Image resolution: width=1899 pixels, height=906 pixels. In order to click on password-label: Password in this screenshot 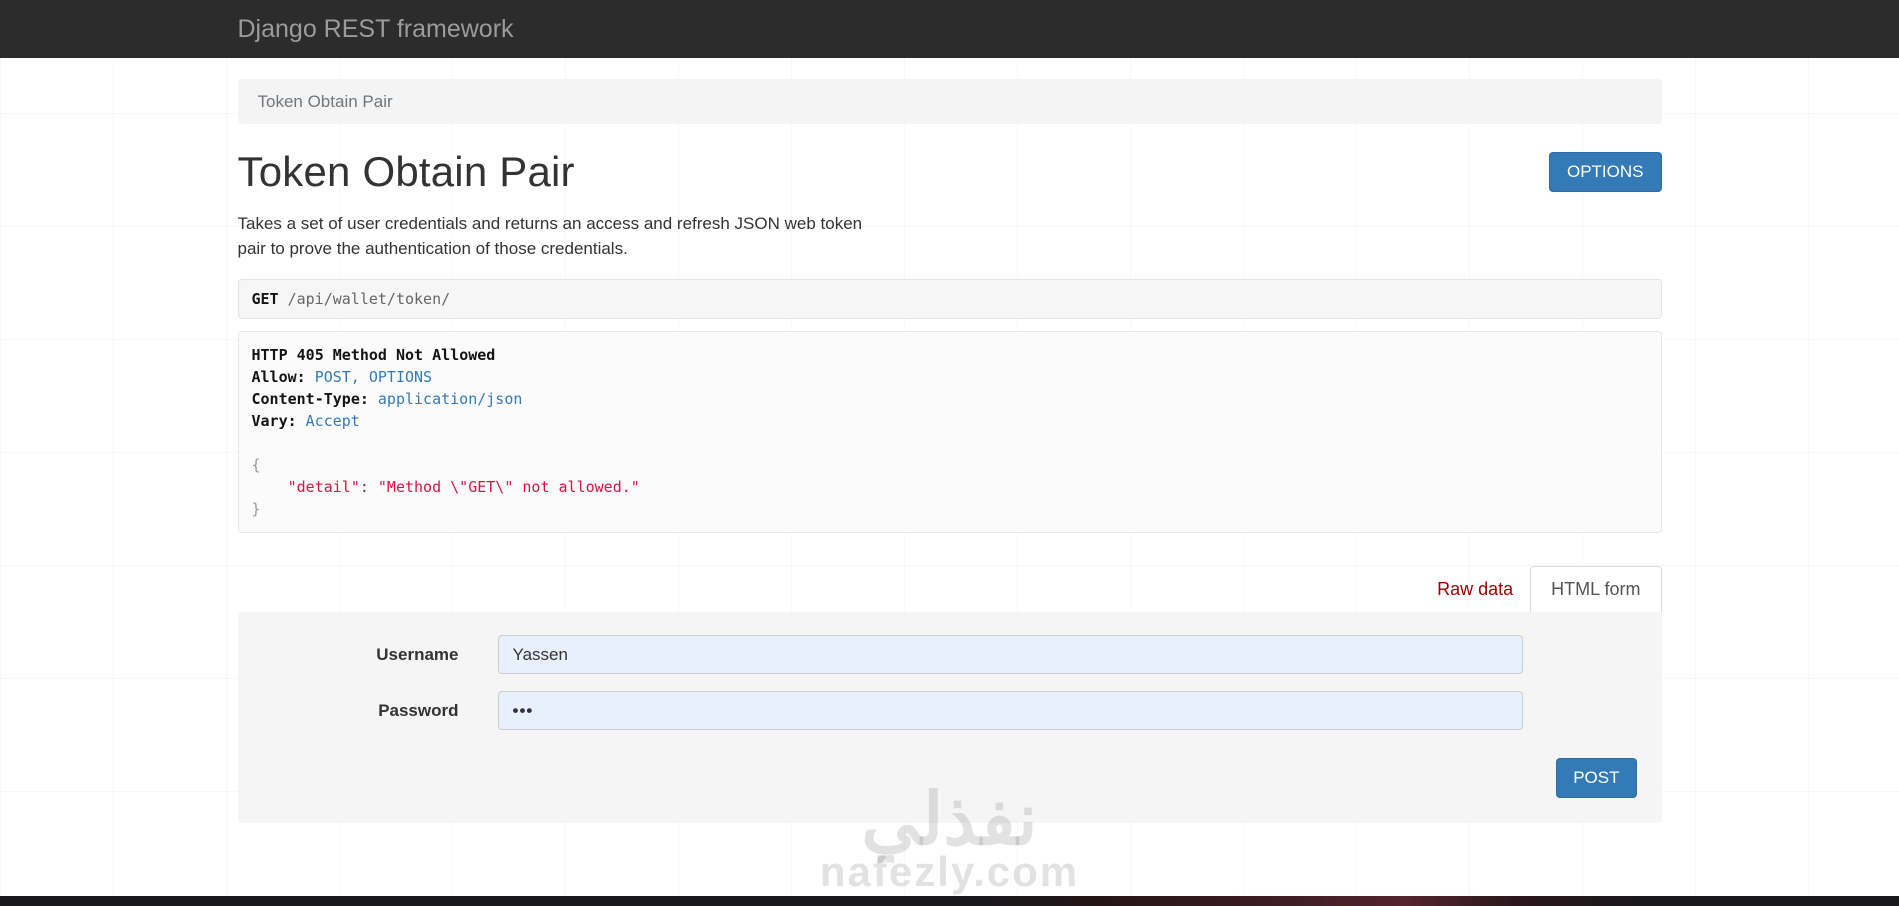, I will do `click(418, 710)`.